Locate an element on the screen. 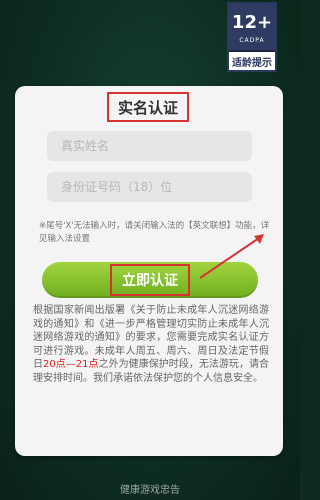  age-rating-hint: 适龄提示 is located at coordinates (252, 61).